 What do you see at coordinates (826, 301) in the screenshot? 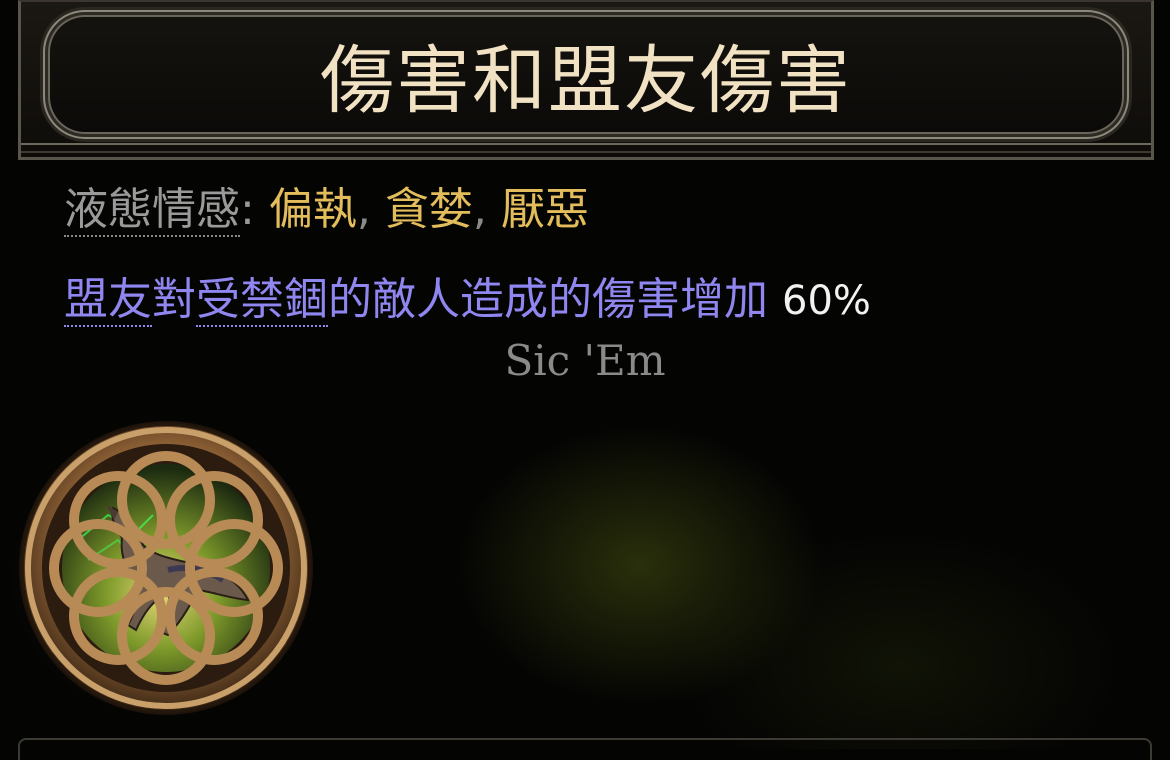
I see `modifier-value: 60%` at bounding box center [826, 301].